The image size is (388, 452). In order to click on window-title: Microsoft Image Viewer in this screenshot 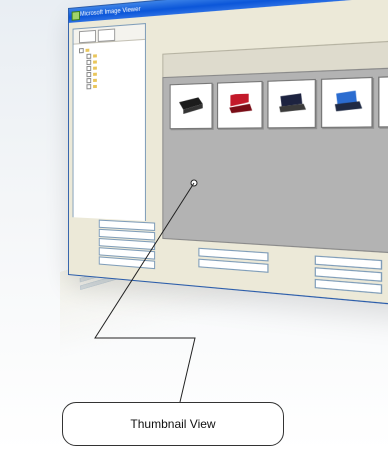, I will do `click(110, 12)`.